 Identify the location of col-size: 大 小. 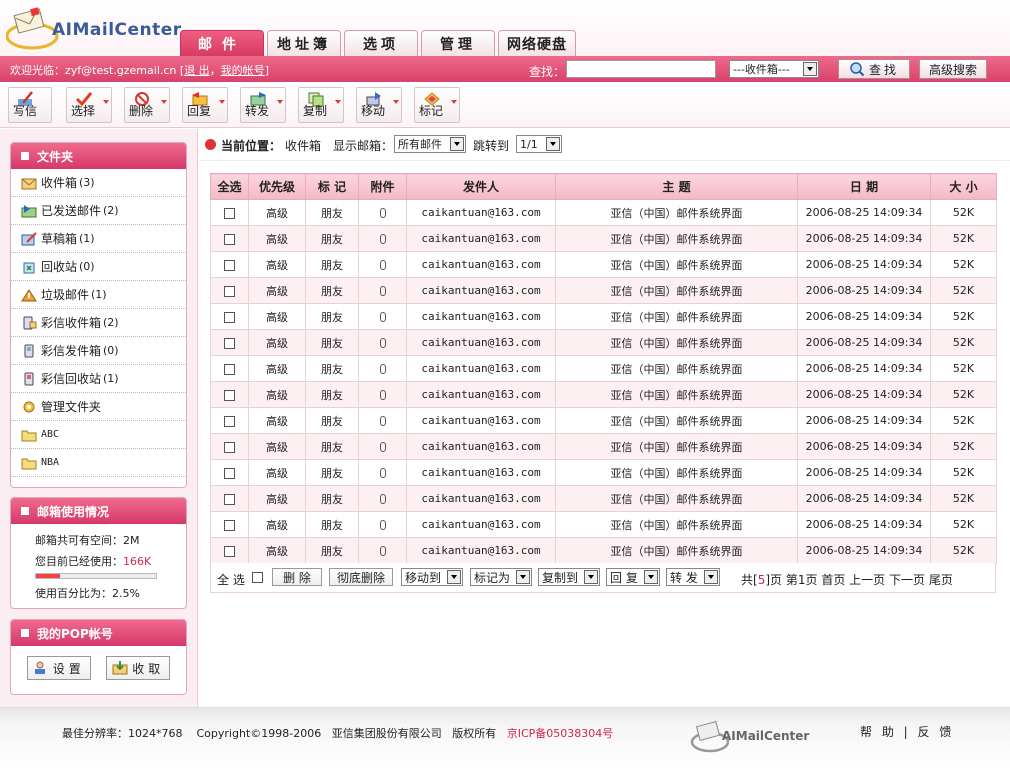
(963, 186).